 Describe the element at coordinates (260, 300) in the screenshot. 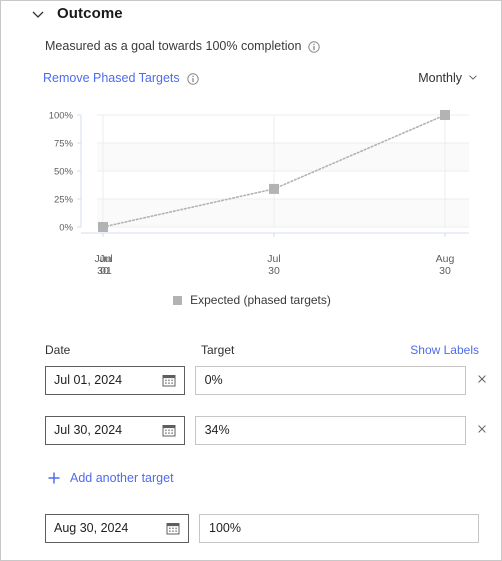

I see `legend-label-expected: Expected (phased targets)` at that location.